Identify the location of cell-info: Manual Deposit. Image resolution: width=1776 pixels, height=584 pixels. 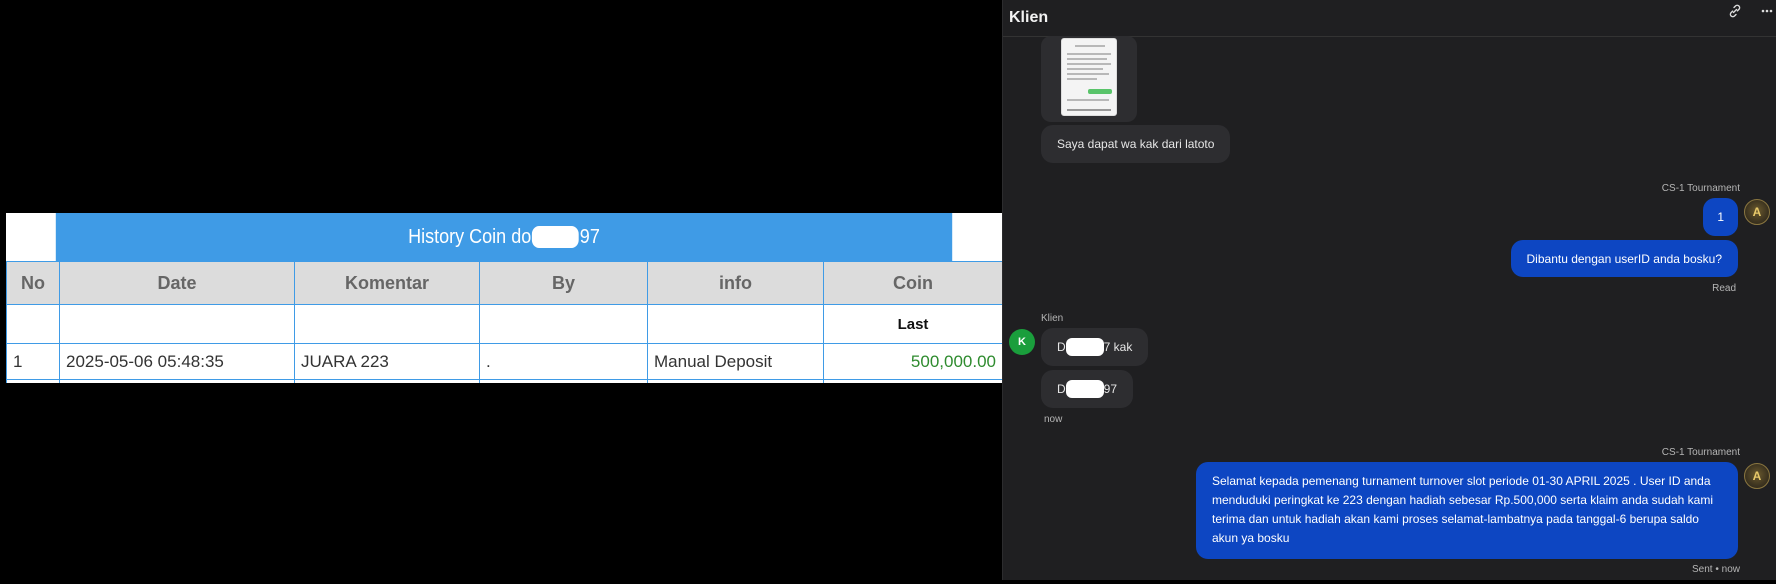
(735, 361).